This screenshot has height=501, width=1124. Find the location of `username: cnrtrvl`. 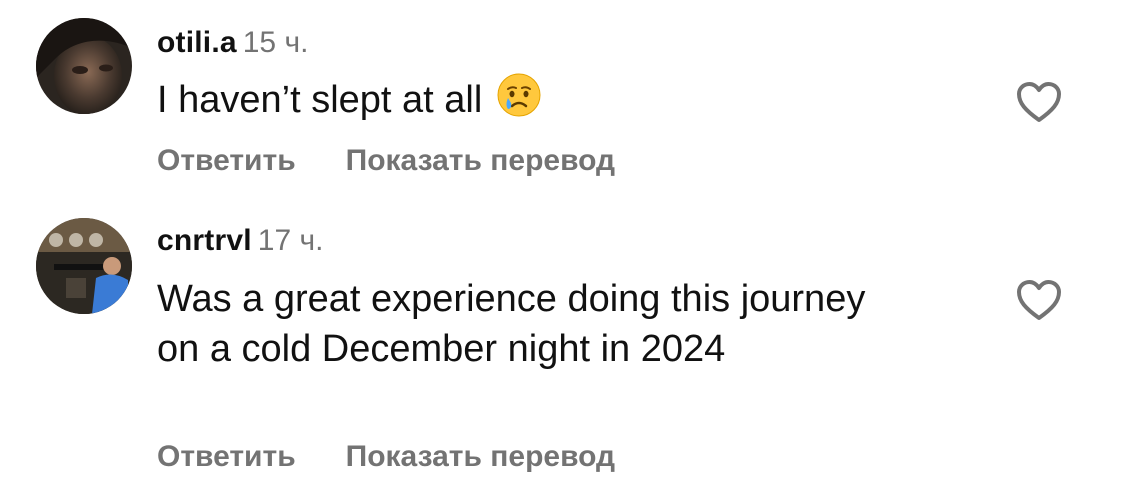

username: cnrtrvl is located at coordinates (204, 240).